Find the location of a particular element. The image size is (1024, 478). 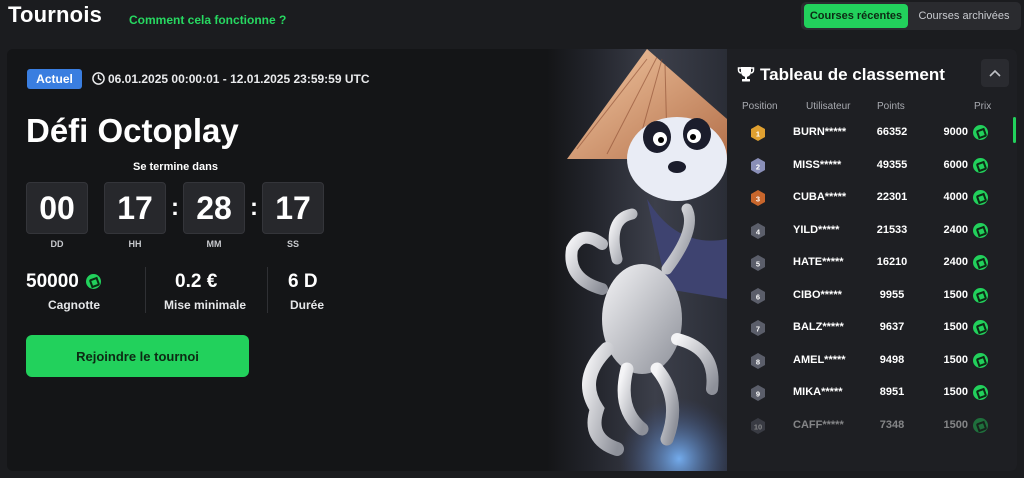

row-username: MISS***** is located at coordinates (817, 164).